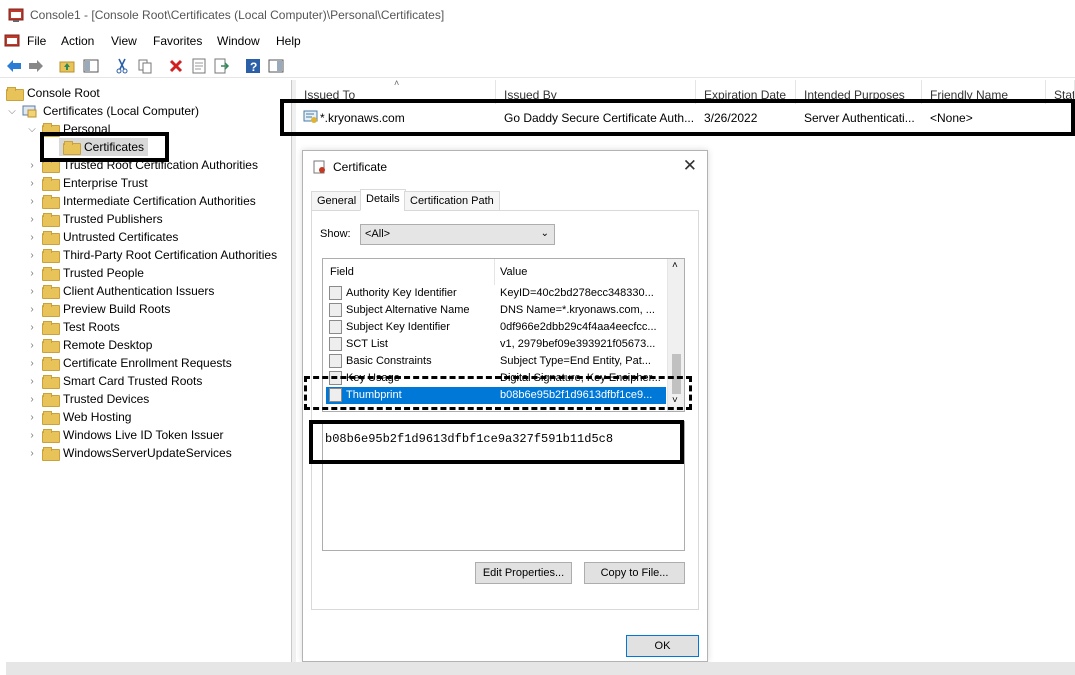  What do you see at coordinates (12, 41) in the screenshot?
I see `system-menu-icon` at bounding box center [12, 41].